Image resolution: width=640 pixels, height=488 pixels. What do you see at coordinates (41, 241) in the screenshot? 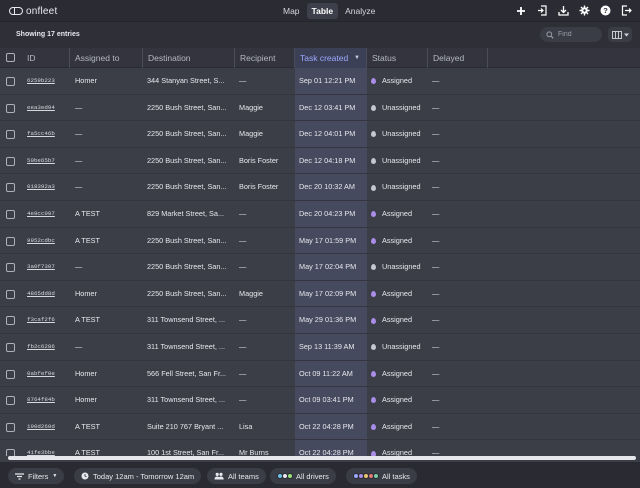
I see `task-id-link: 9952cdbc` at bounding box center [41, 241].